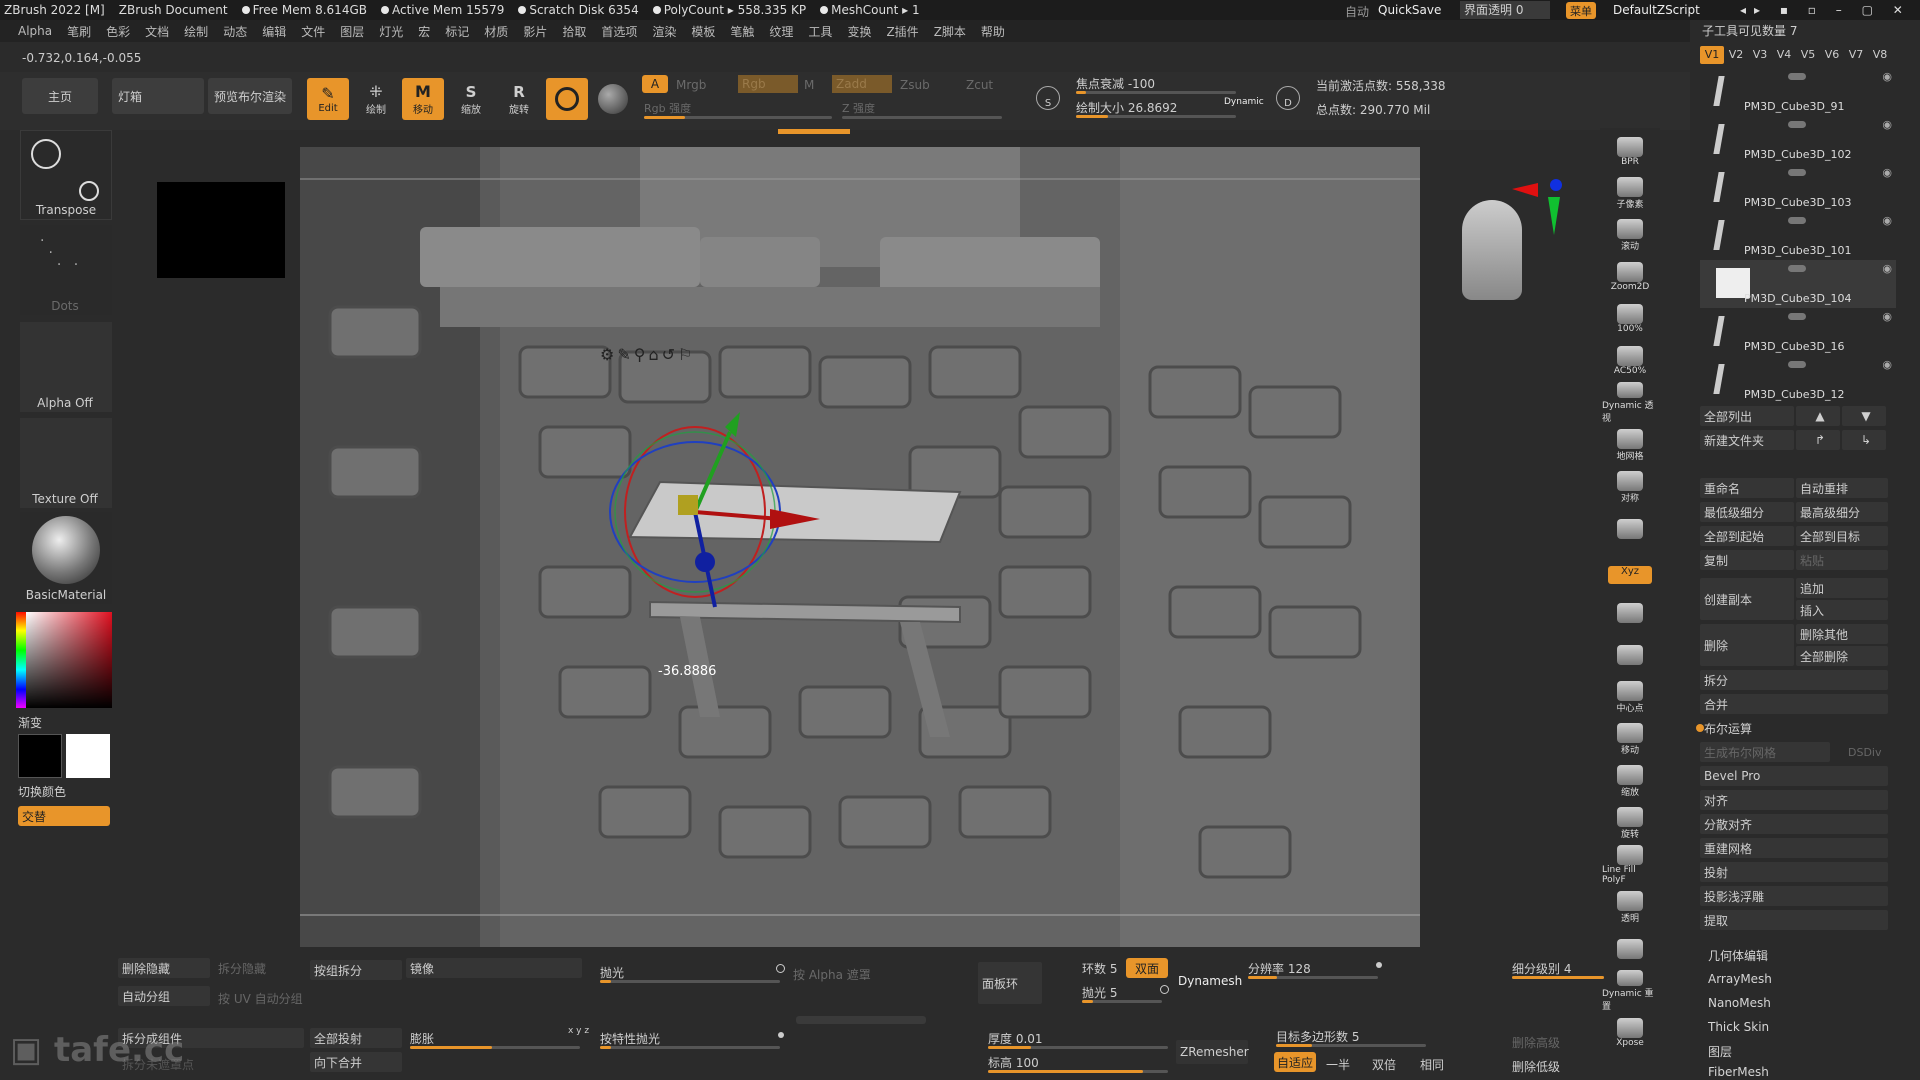 Image resolution: width=1920 pixels, height=1080 pixels. Describe the element at coordinates (1842, 610) in the screenshot. I see `insert-button: 插入` at that location.